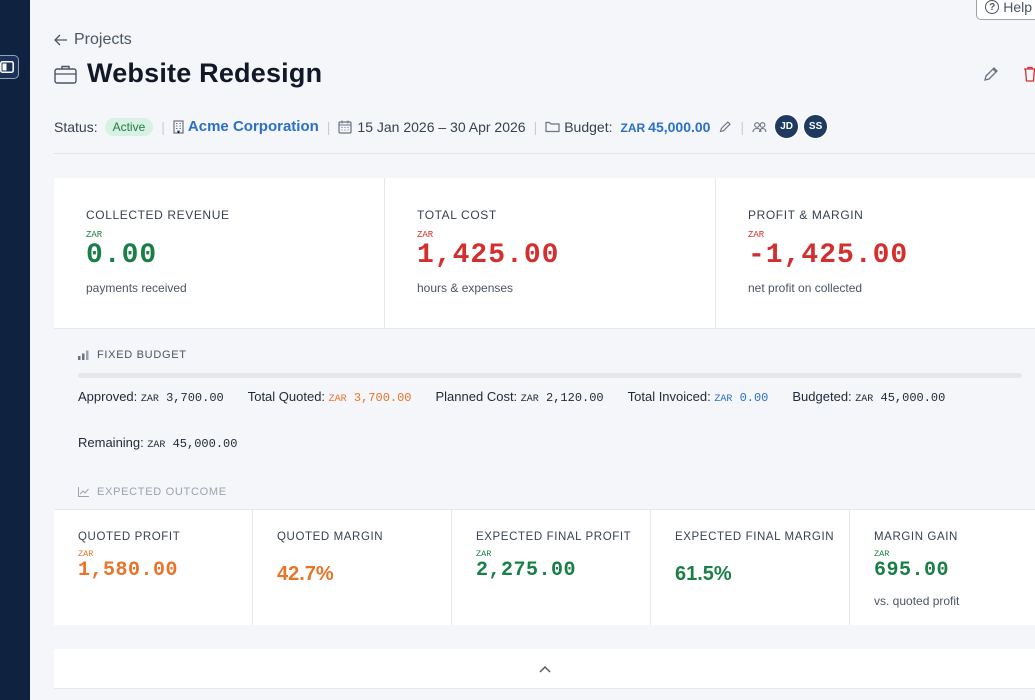 The image size is (1035, 700). Describe the element at coordinates (822, 396) in the screenshot. I see `stat-label: Budgeted:` at that location.